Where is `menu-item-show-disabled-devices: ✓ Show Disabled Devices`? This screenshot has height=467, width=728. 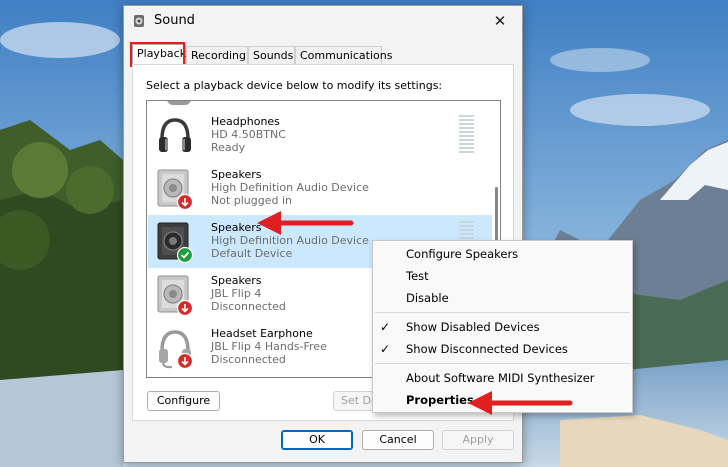
menu-item-show-disabled-devices: ✓ Show Disabled Devices is located at coordinates (502, 327).